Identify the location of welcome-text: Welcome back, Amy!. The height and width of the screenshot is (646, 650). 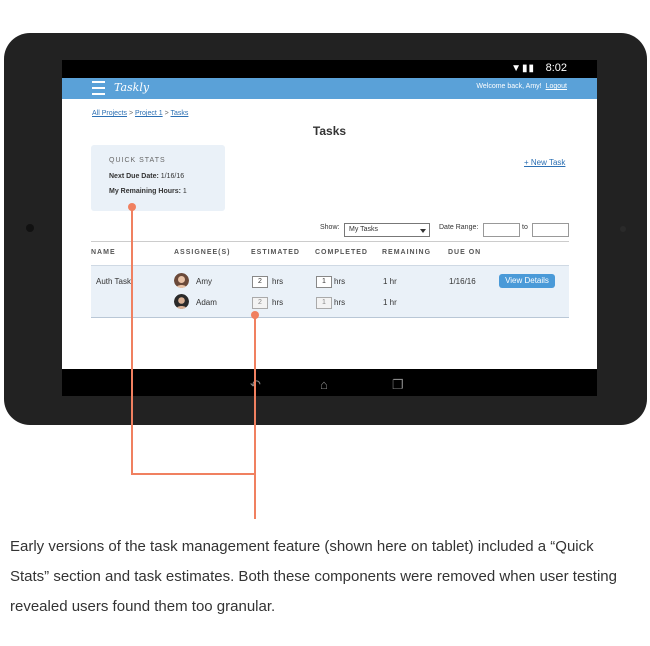
(509, 86).